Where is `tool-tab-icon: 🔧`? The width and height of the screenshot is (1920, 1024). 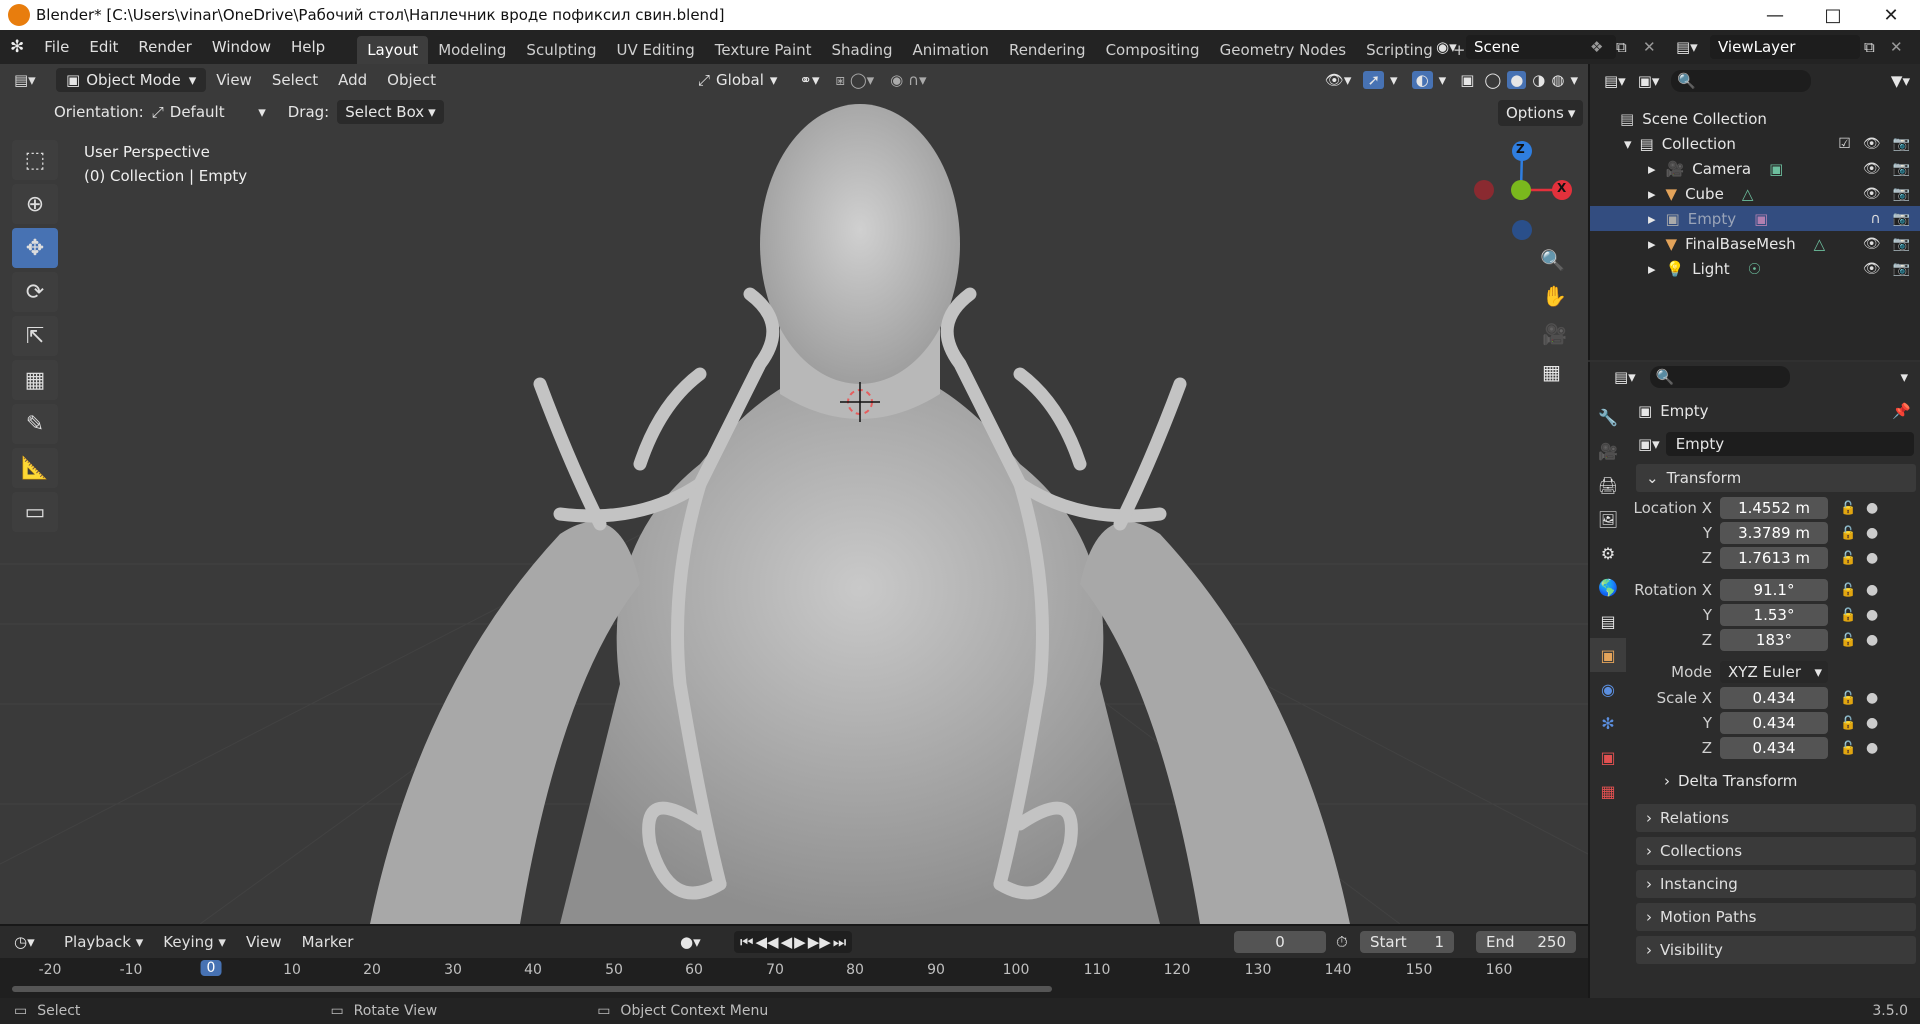 tool-tab-icon: 🔧 is located at coordinates (1608, 417).